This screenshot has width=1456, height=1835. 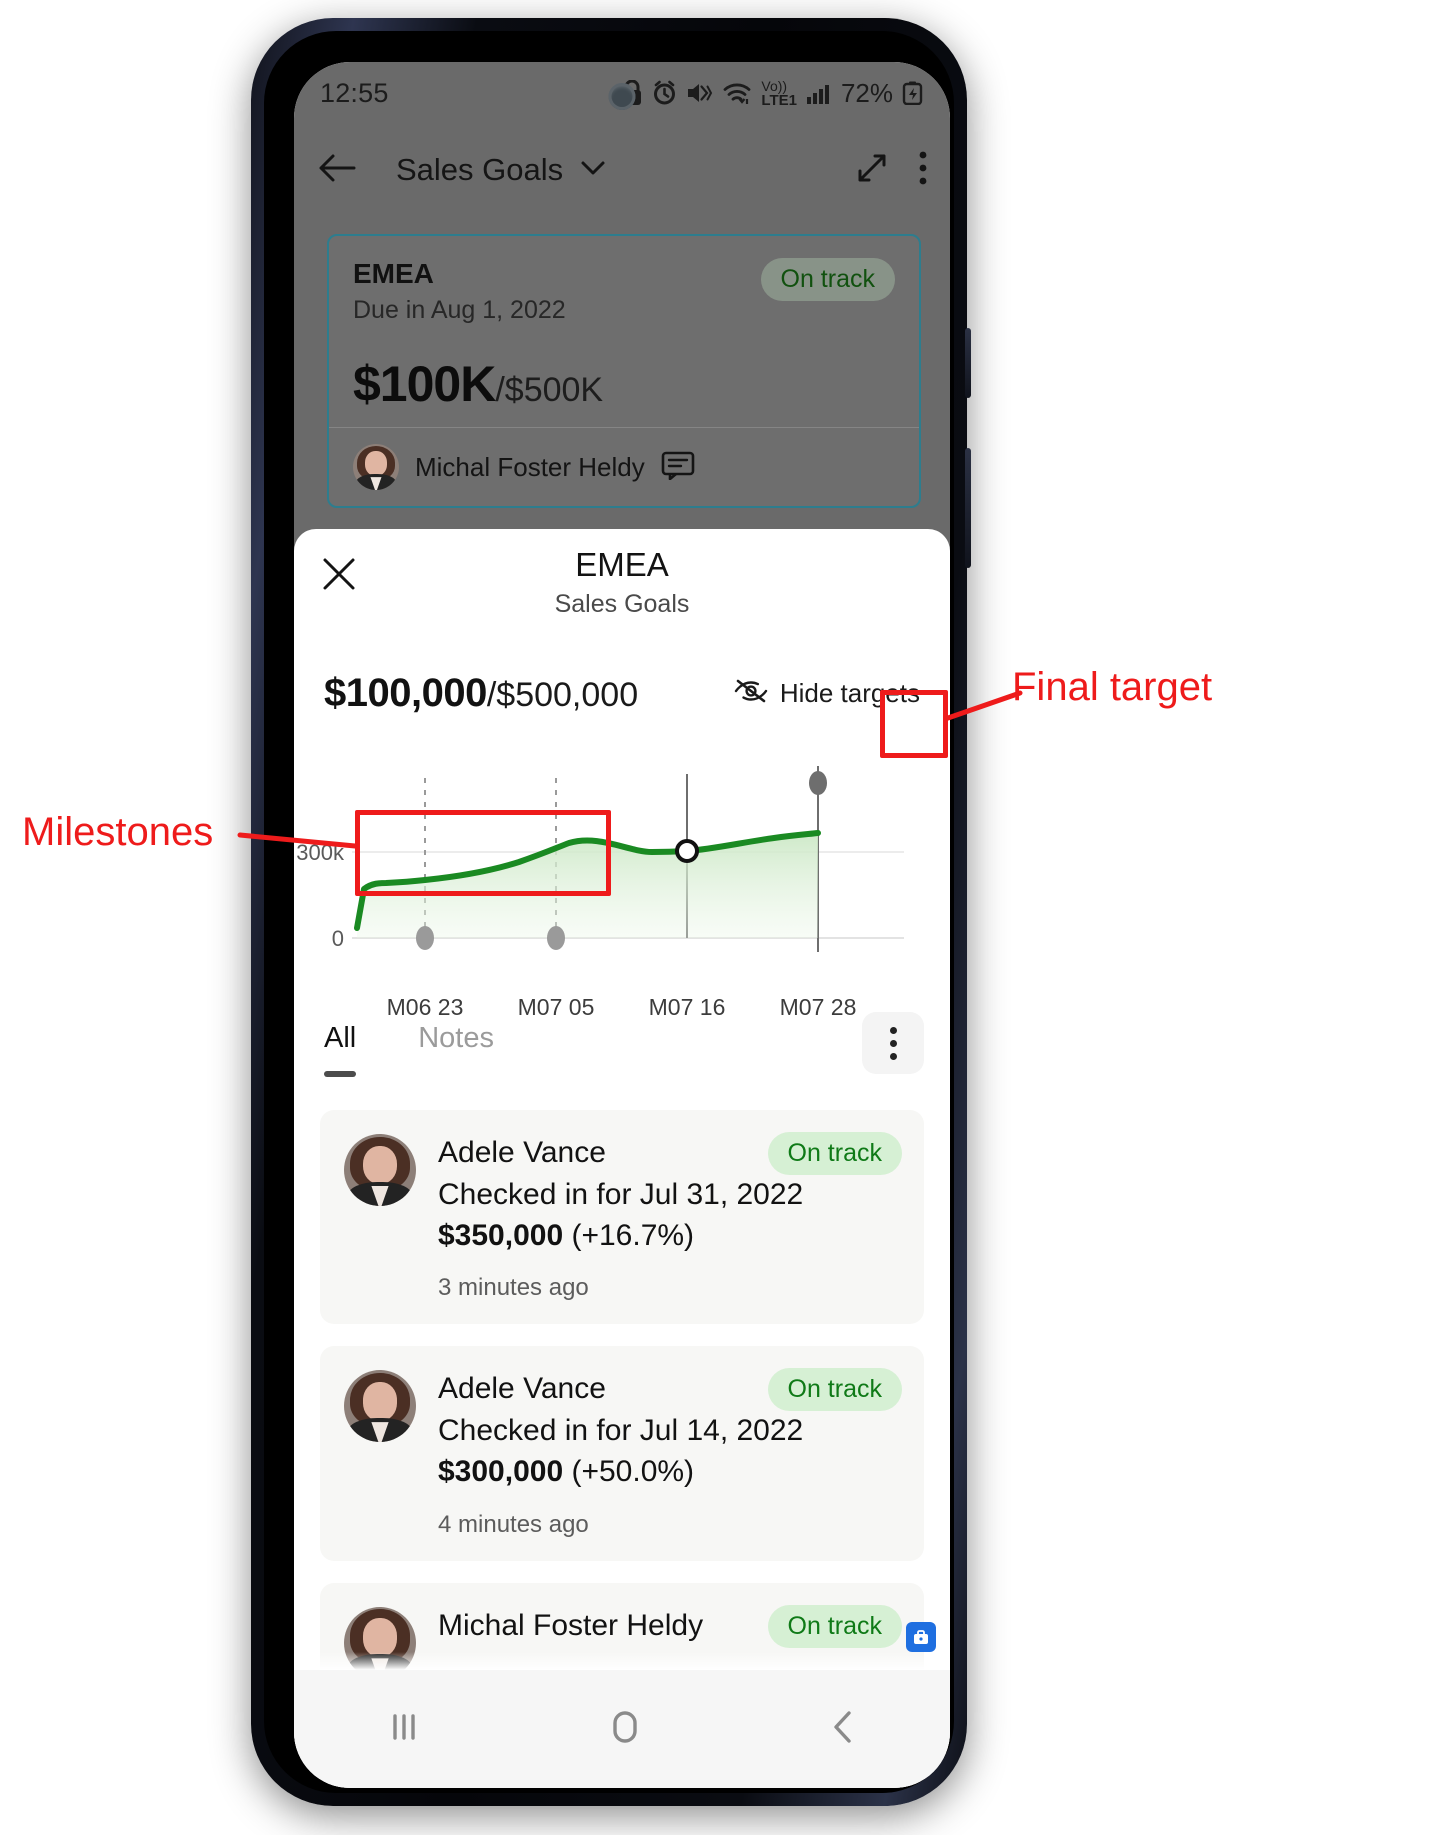 What do you see at coordinates (456, 1043) in the screenshot?
I see `tab-notes: Notes` at bounding box center [456, 1043].